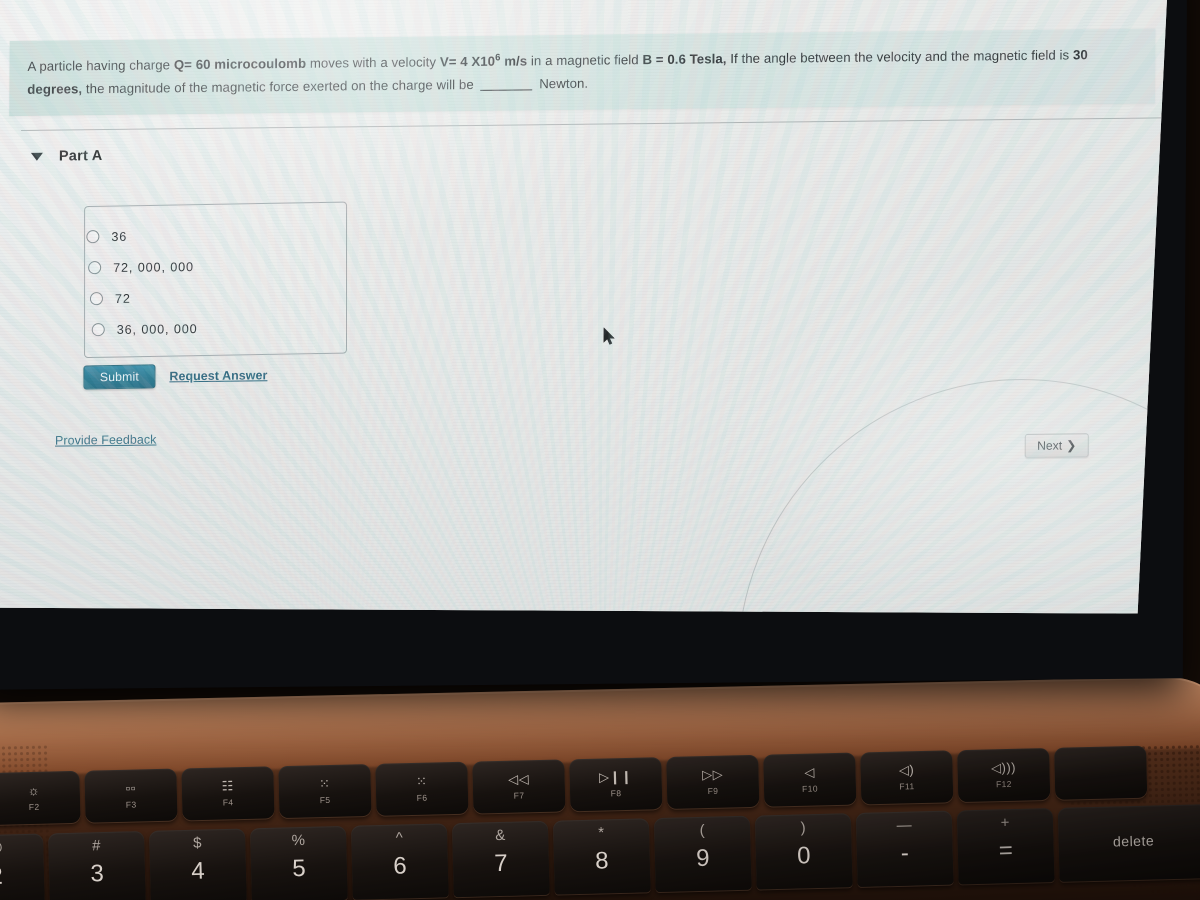 This screenshot has height=900, width=1200. I want to click on key-4: $4, so click(197, 864).